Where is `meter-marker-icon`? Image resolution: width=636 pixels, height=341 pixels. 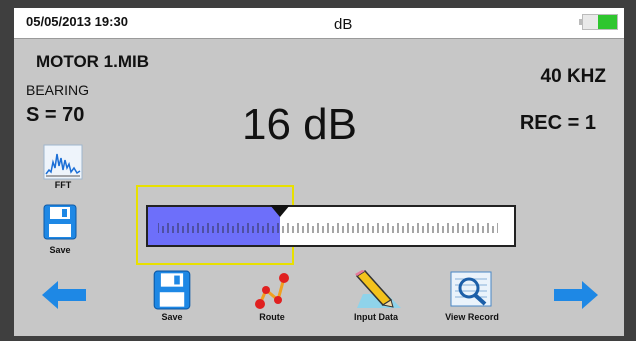 meter-marker-icon is located at coordinates (279, 211).